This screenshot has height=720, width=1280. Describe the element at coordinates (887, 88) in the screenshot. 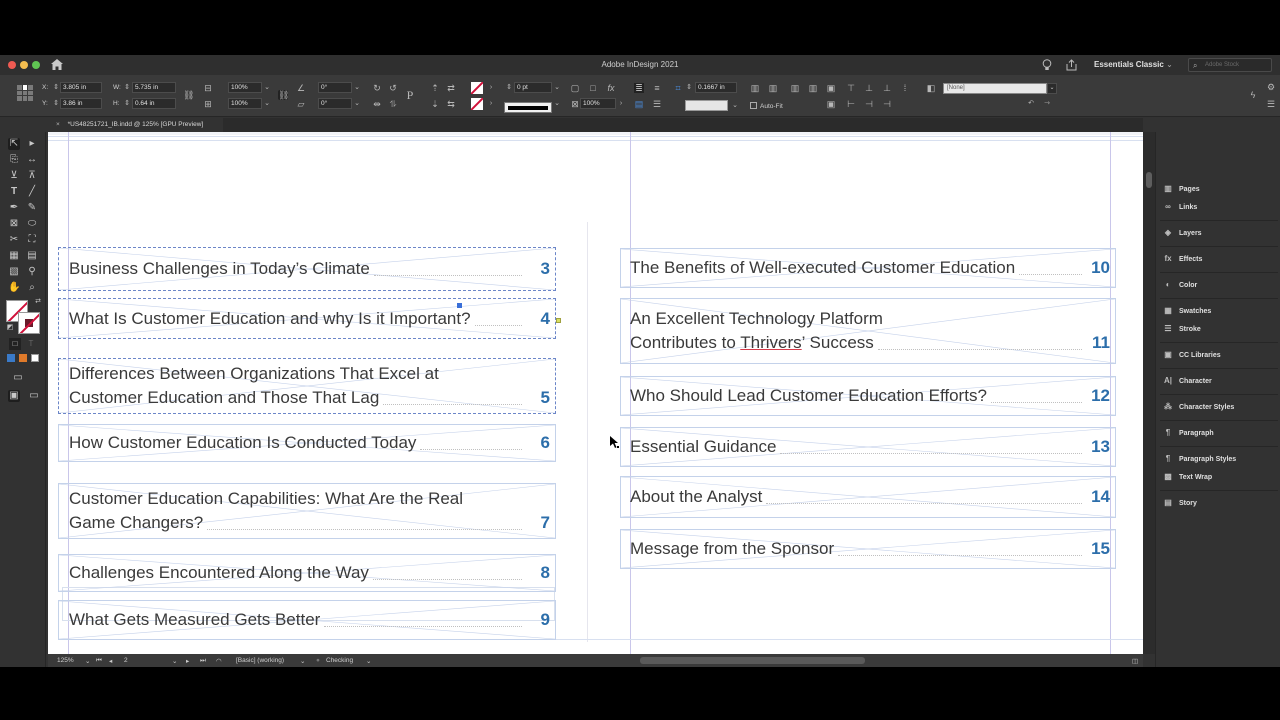

I see `align-bottom-icon: ⊥` at that location.